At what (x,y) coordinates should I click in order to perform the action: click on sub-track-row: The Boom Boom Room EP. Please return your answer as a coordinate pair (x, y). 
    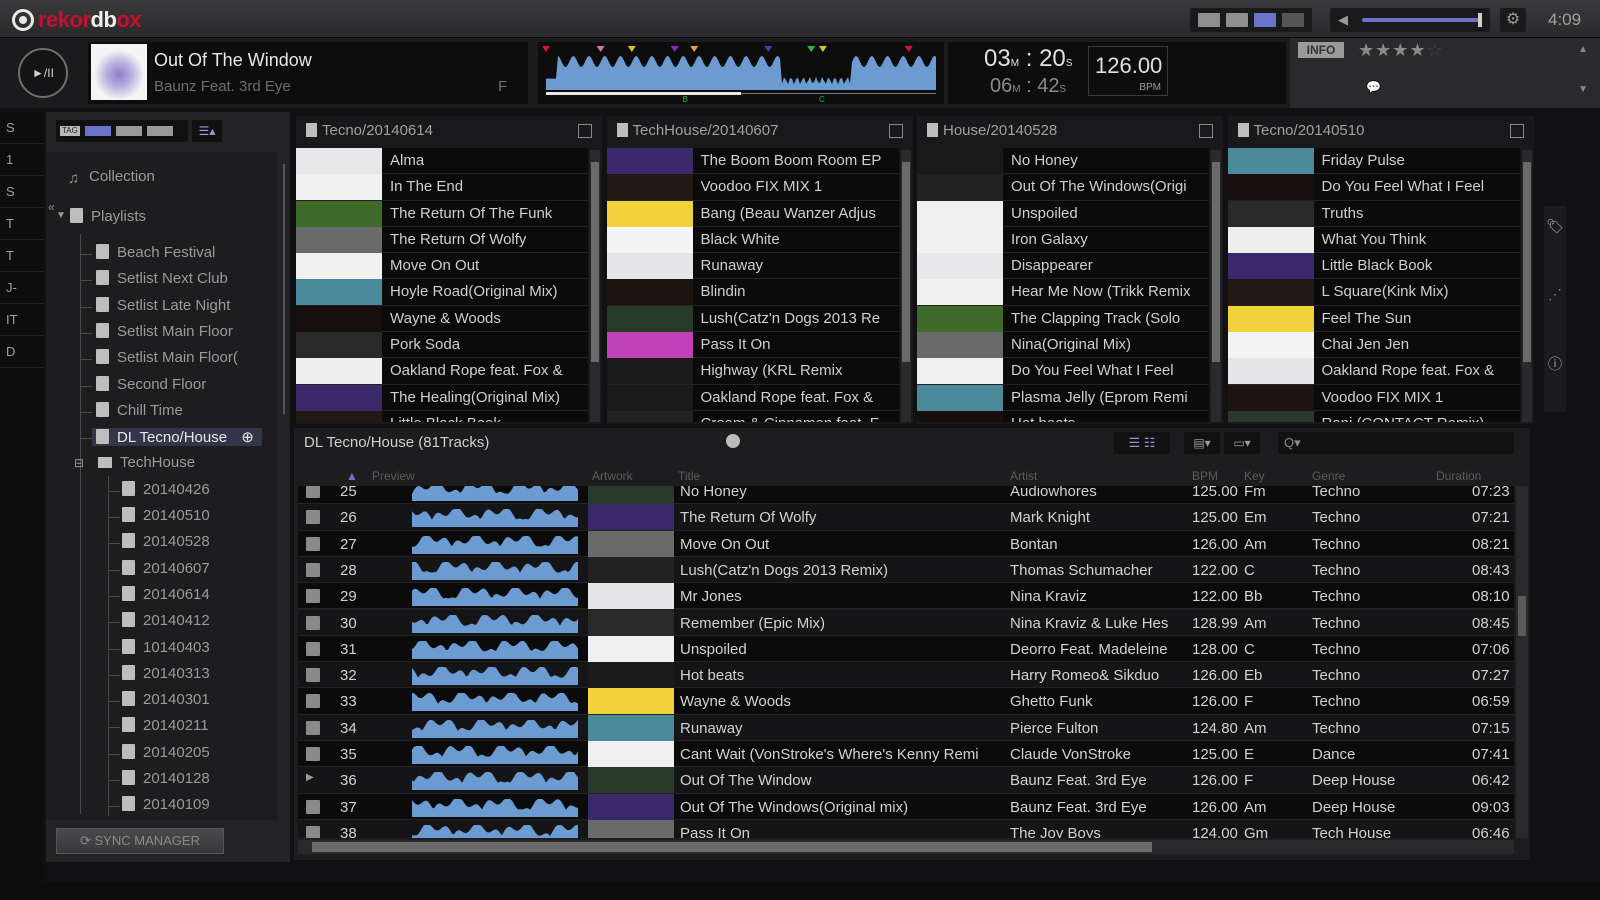
    Looking at the image, I should click on (752, 161).